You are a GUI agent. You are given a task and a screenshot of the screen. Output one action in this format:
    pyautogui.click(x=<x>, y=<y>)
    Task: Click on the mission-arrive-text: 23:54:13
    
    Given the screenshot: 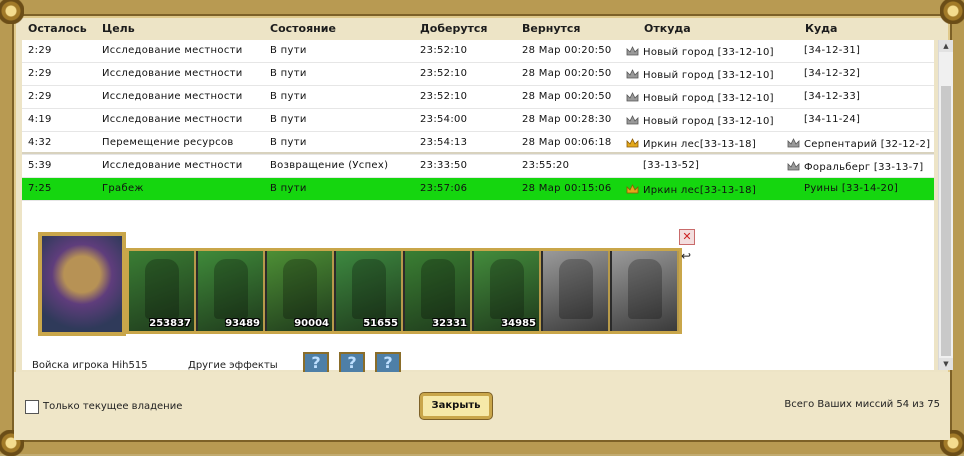 What is the action you would take?
    pyautogui.click(x=444, y=142)
    